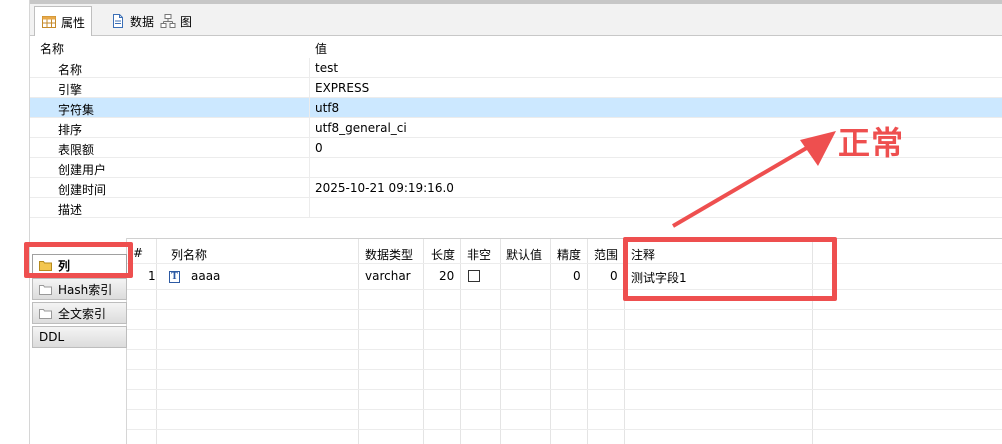 Image resolution: width=1002 pixels, height=444 pixels. I want to click on diagram-icon, so click(168, 21).